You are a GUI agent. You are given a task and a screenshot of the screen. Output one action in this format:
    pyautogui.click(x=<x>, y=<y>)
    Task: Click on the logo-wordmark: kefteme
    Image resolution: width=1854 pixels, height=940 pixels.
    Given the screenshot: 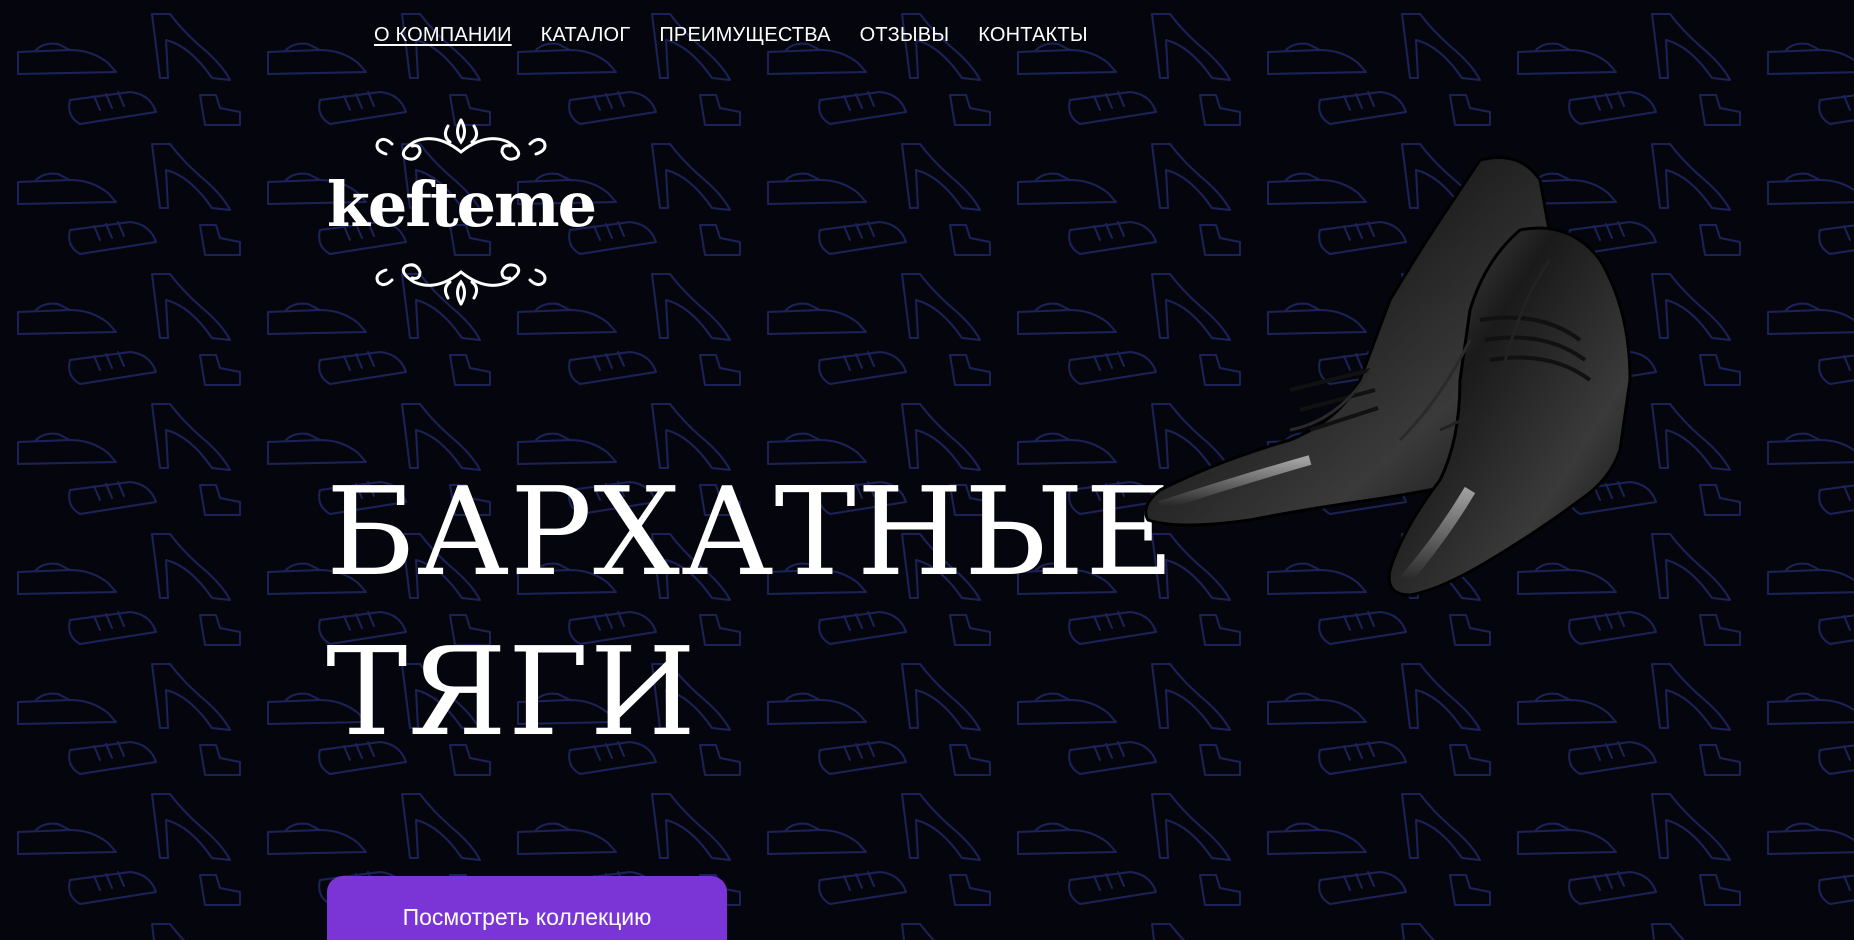 What is the action you would take?
    pyautogui.click(x=461, y=204)
    